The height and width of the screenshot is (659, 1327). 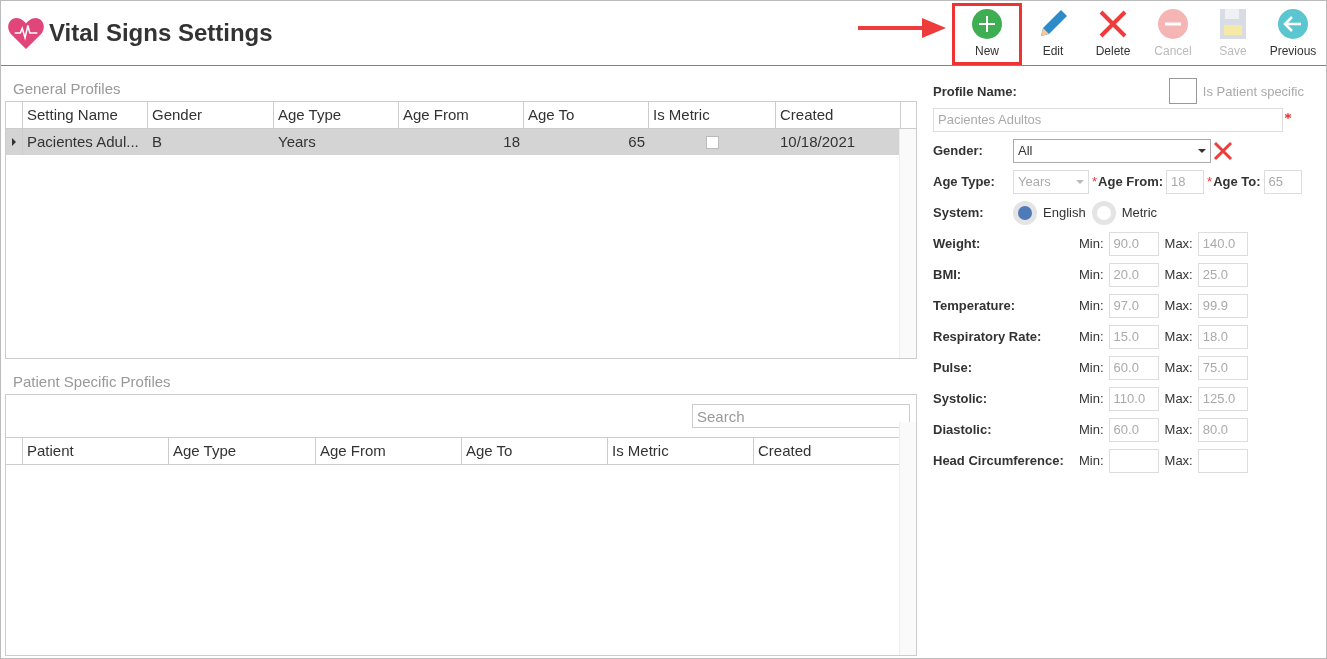 I want to click on field-label: Respiratory Rate:, so click(x=988, y=336).